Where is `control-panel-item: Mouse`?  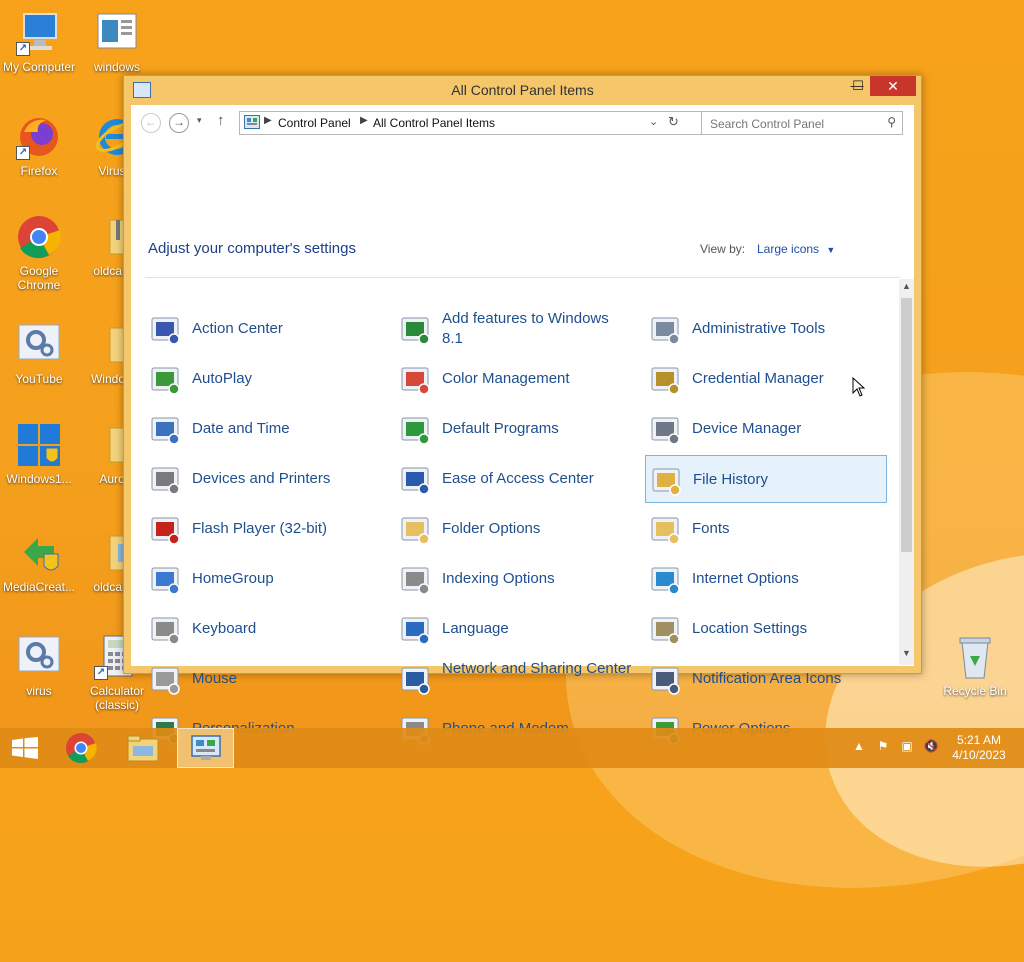
control-panel-item: Mouse is located at coordinates (266, 679).